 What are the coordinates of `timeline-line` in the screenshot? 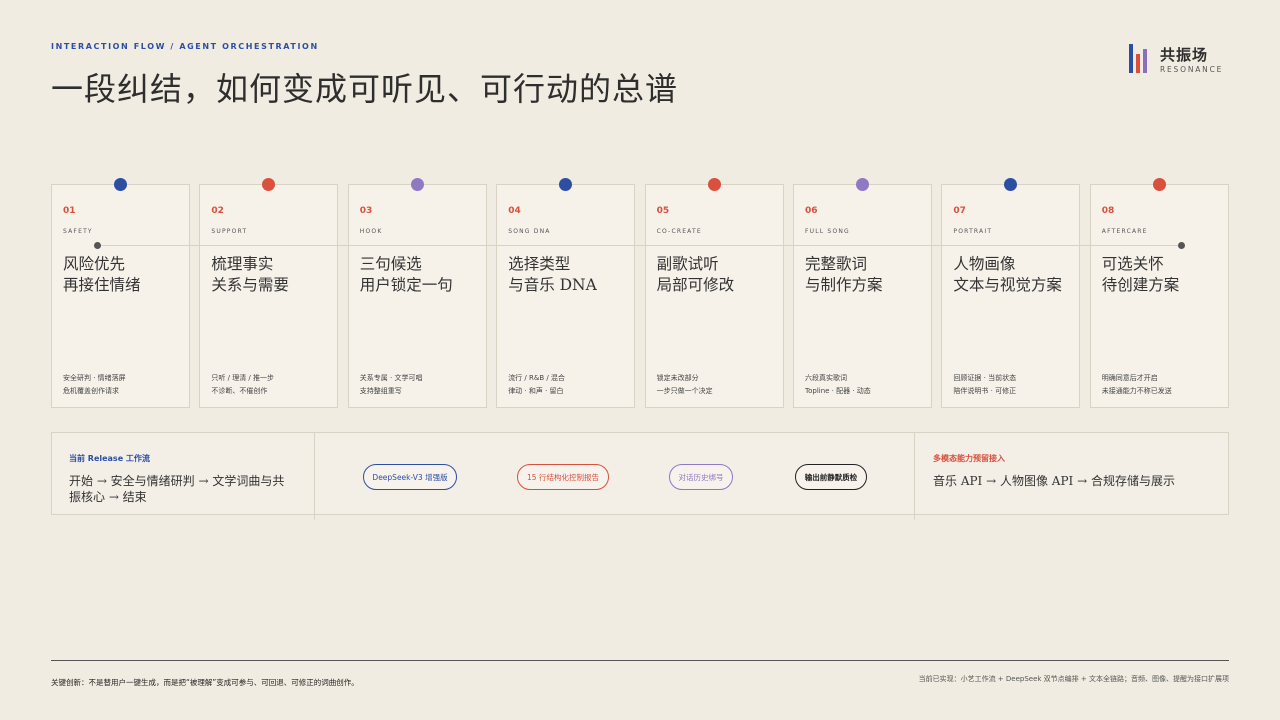 It's located at (639, 245).